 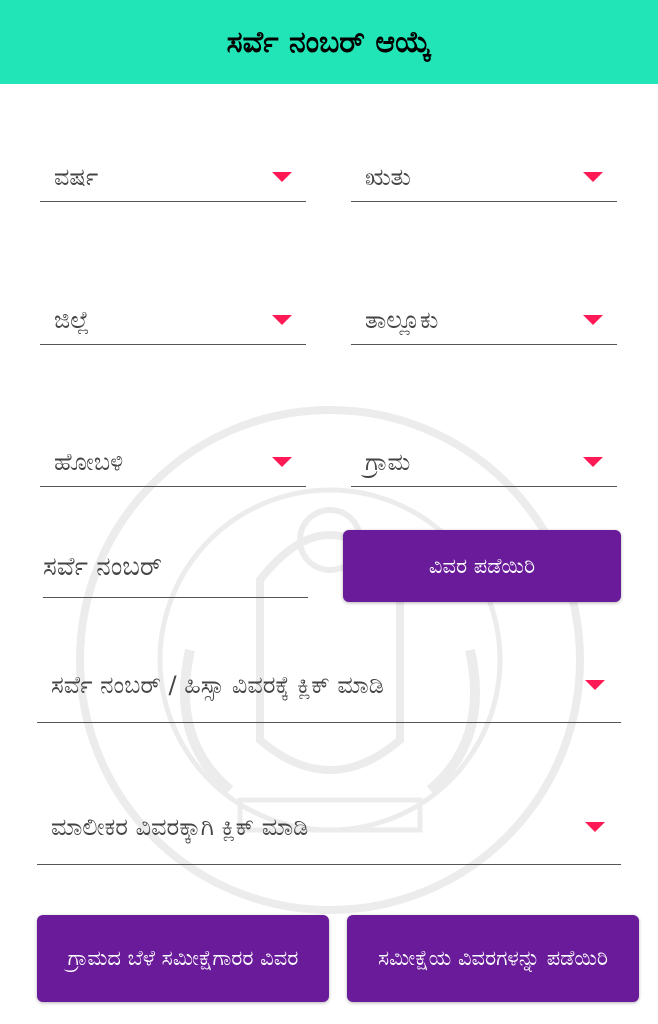 I want to click on get-survey-details-button: ಸಮೀಕ್ಷೆಯ ವಿವರಗಳನ್ನು ಪಡೆಯಿರಿ, so click(x=493, y=958).